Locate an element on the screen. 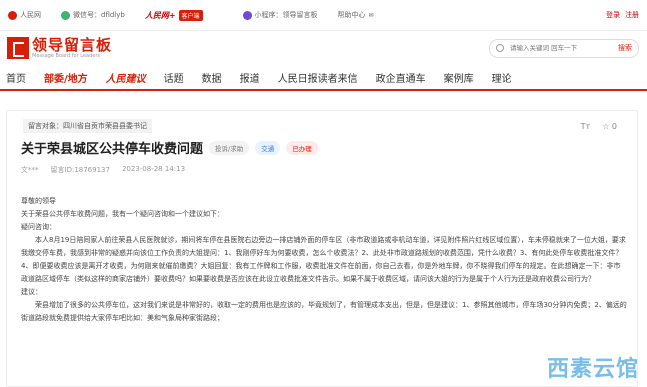  nav-reader-letters: 人民日报读者来信 is located at coordinates (318, 77).